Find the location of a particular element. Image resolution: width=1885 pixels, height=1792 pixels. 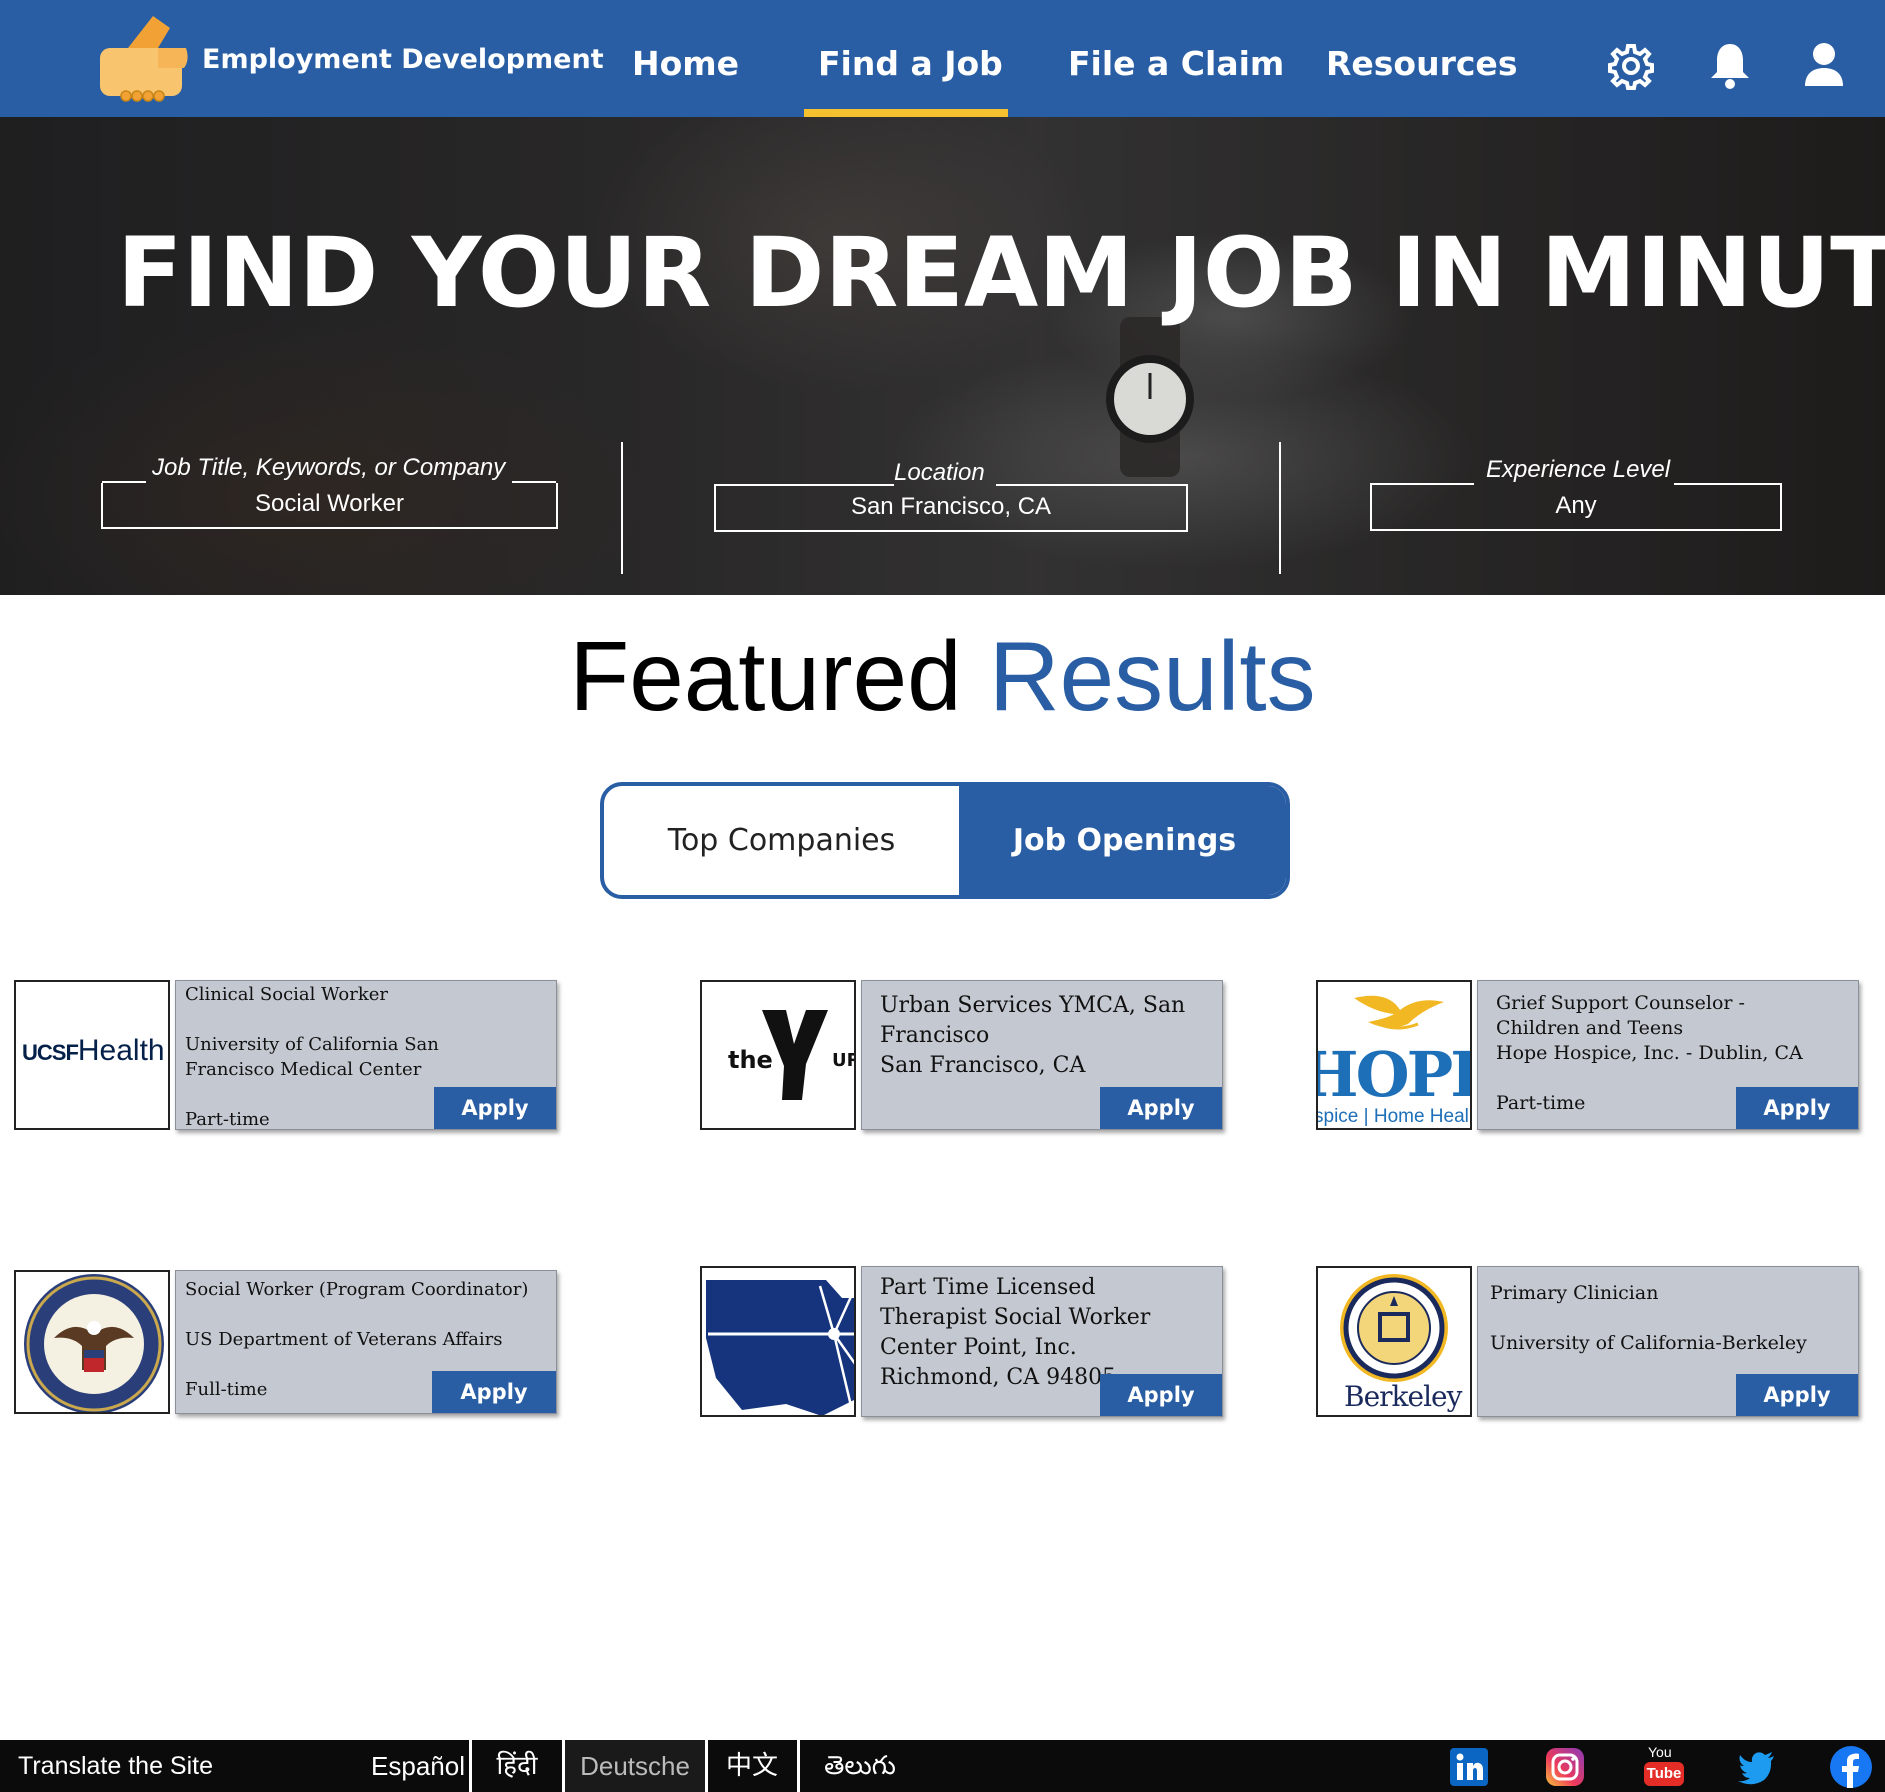

featured-results-heading: Featured Results is located at coordinates (942, 676).